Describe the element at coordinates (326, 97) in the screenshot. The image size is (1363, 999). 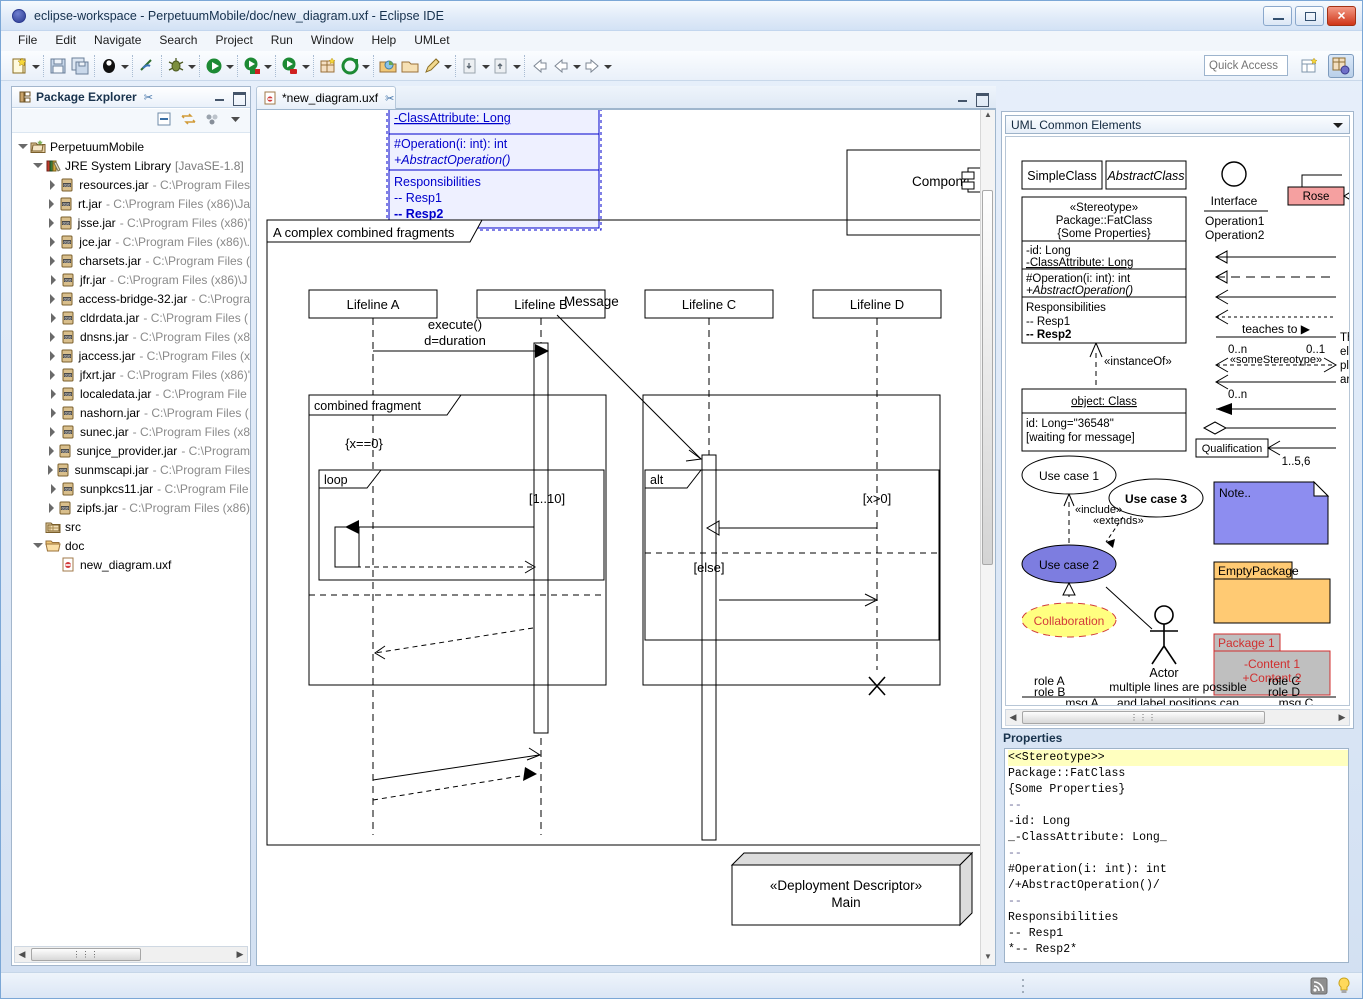
I see `editor-tab-new-diagram: *new_diagram.uxf ✂` at that location.